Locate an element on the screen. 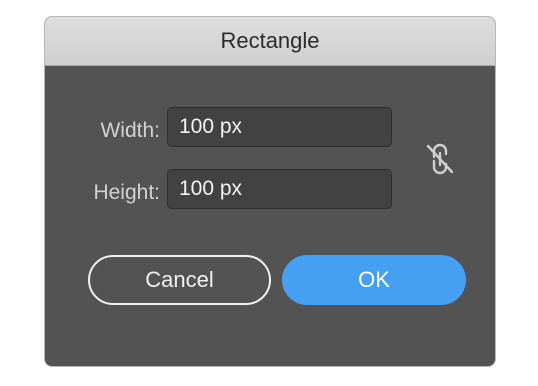  cancel-button: Cancel is located at coordinates (179, 280).